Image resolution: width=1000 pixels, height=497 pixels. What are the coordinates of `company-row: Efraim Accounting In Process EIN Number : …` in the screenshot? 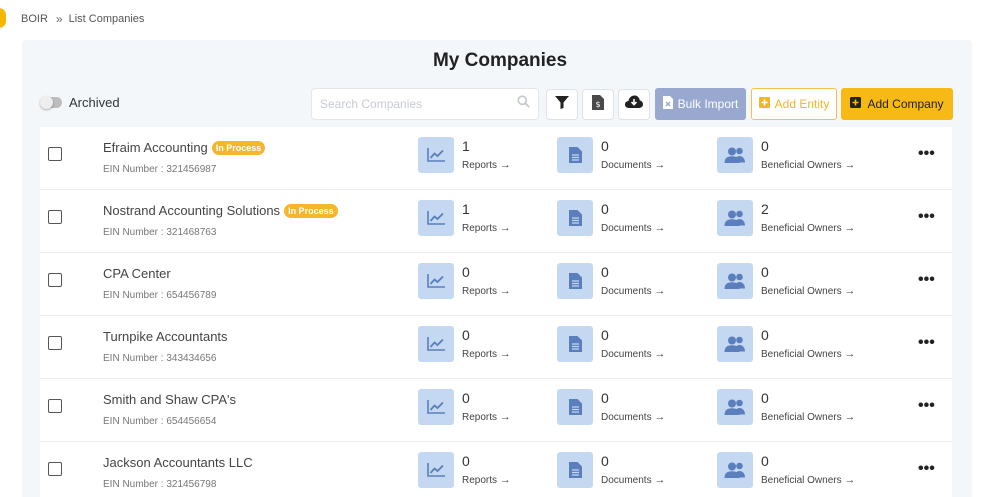 It's located at (496, 158).